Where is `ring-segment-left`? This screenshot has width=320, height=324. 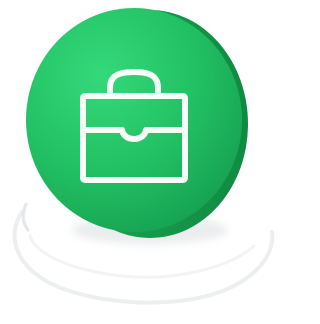
ring-segment-left is located at coordinates (25, 217).